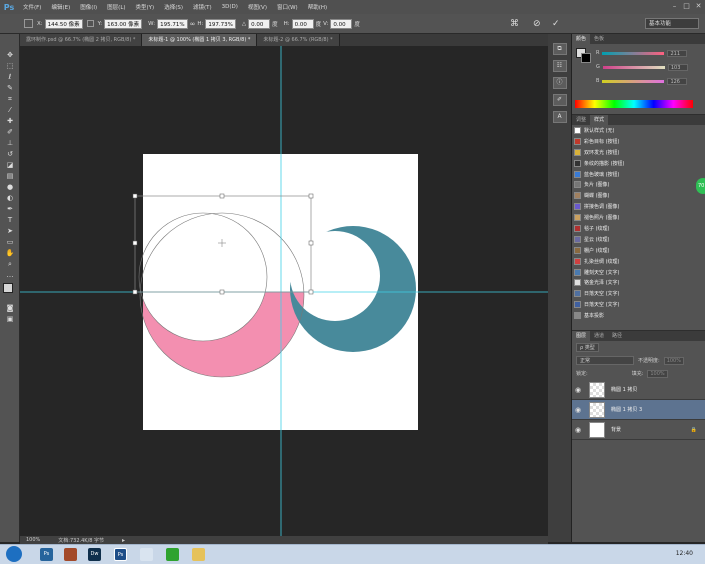 Image resolution: width=705 pixels, height=564 pixels. What do you see at coordinates (10, 242) in the screenshot?
I see `shape-tool-icon: ▭` at bounding box center [10, 242].